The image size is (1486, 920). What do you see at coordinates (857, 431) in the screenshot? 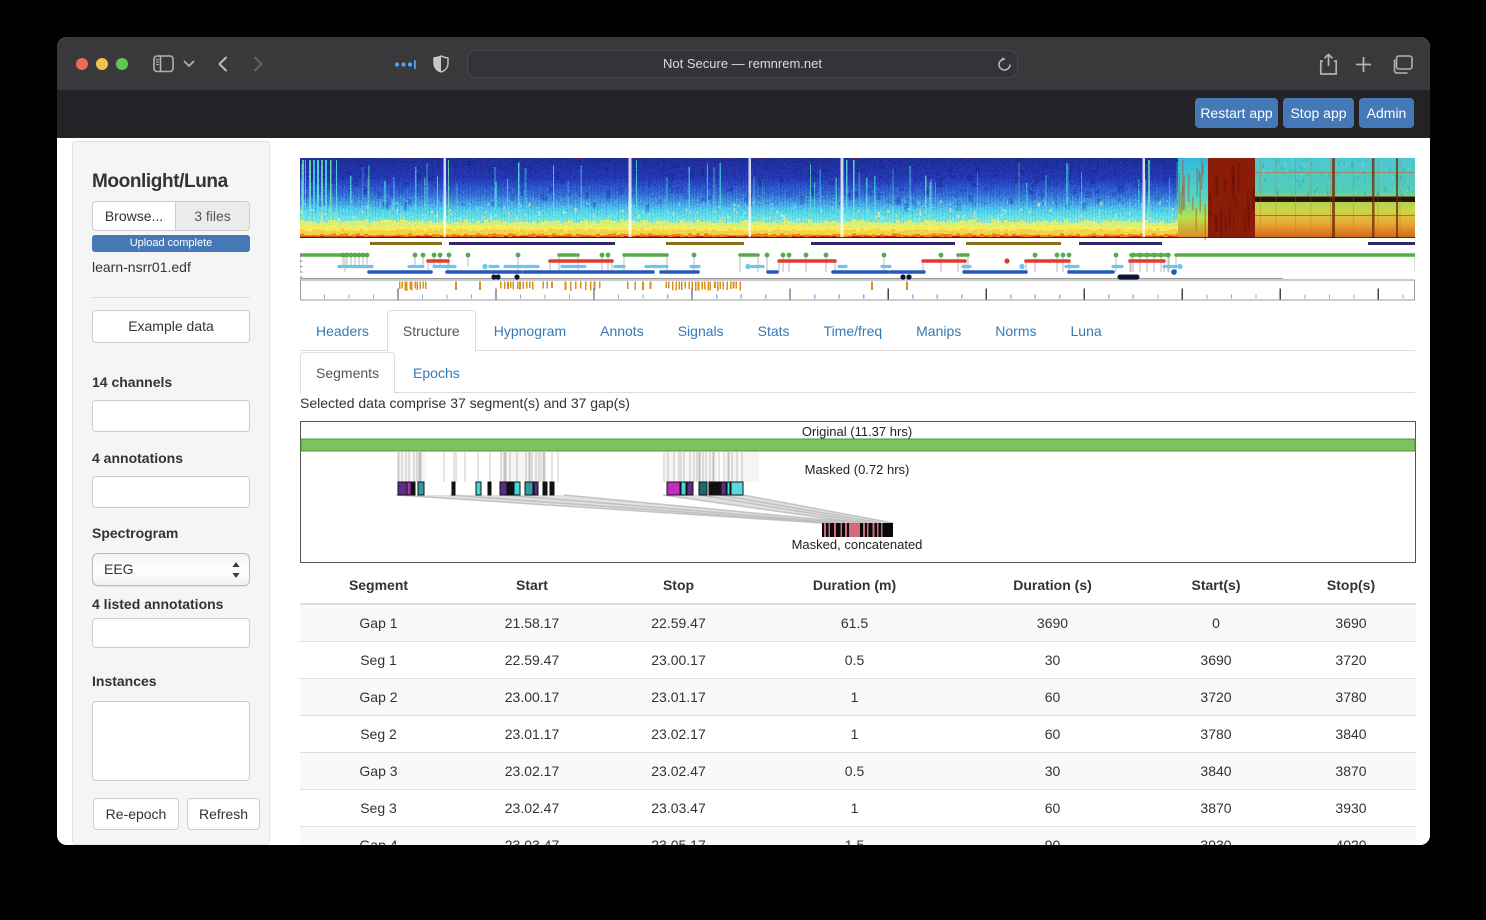
I see `svg-text: Original (11.37 hrs)` at bounding box center [857, 431].